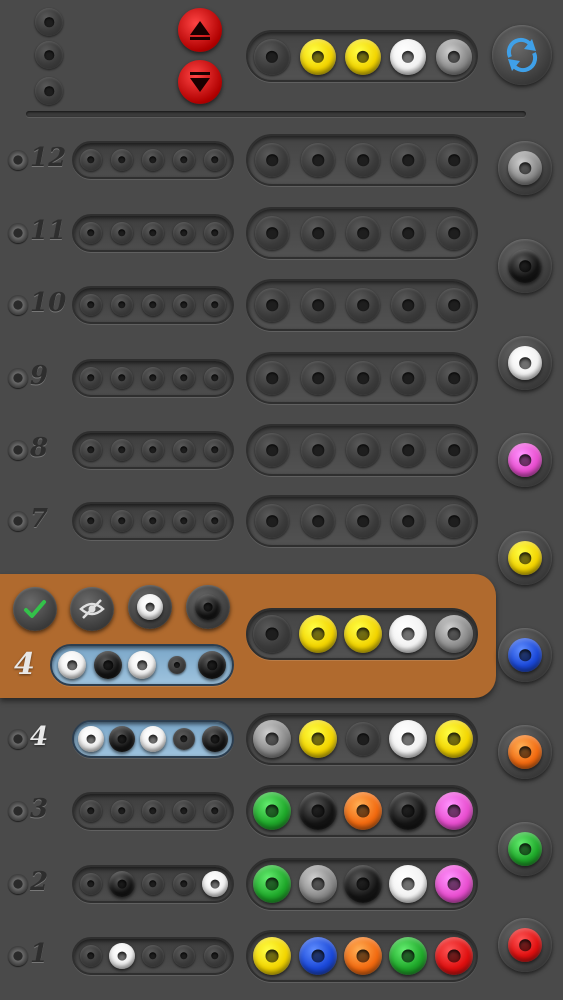  I want to click on hide-button, so click(92, 609).